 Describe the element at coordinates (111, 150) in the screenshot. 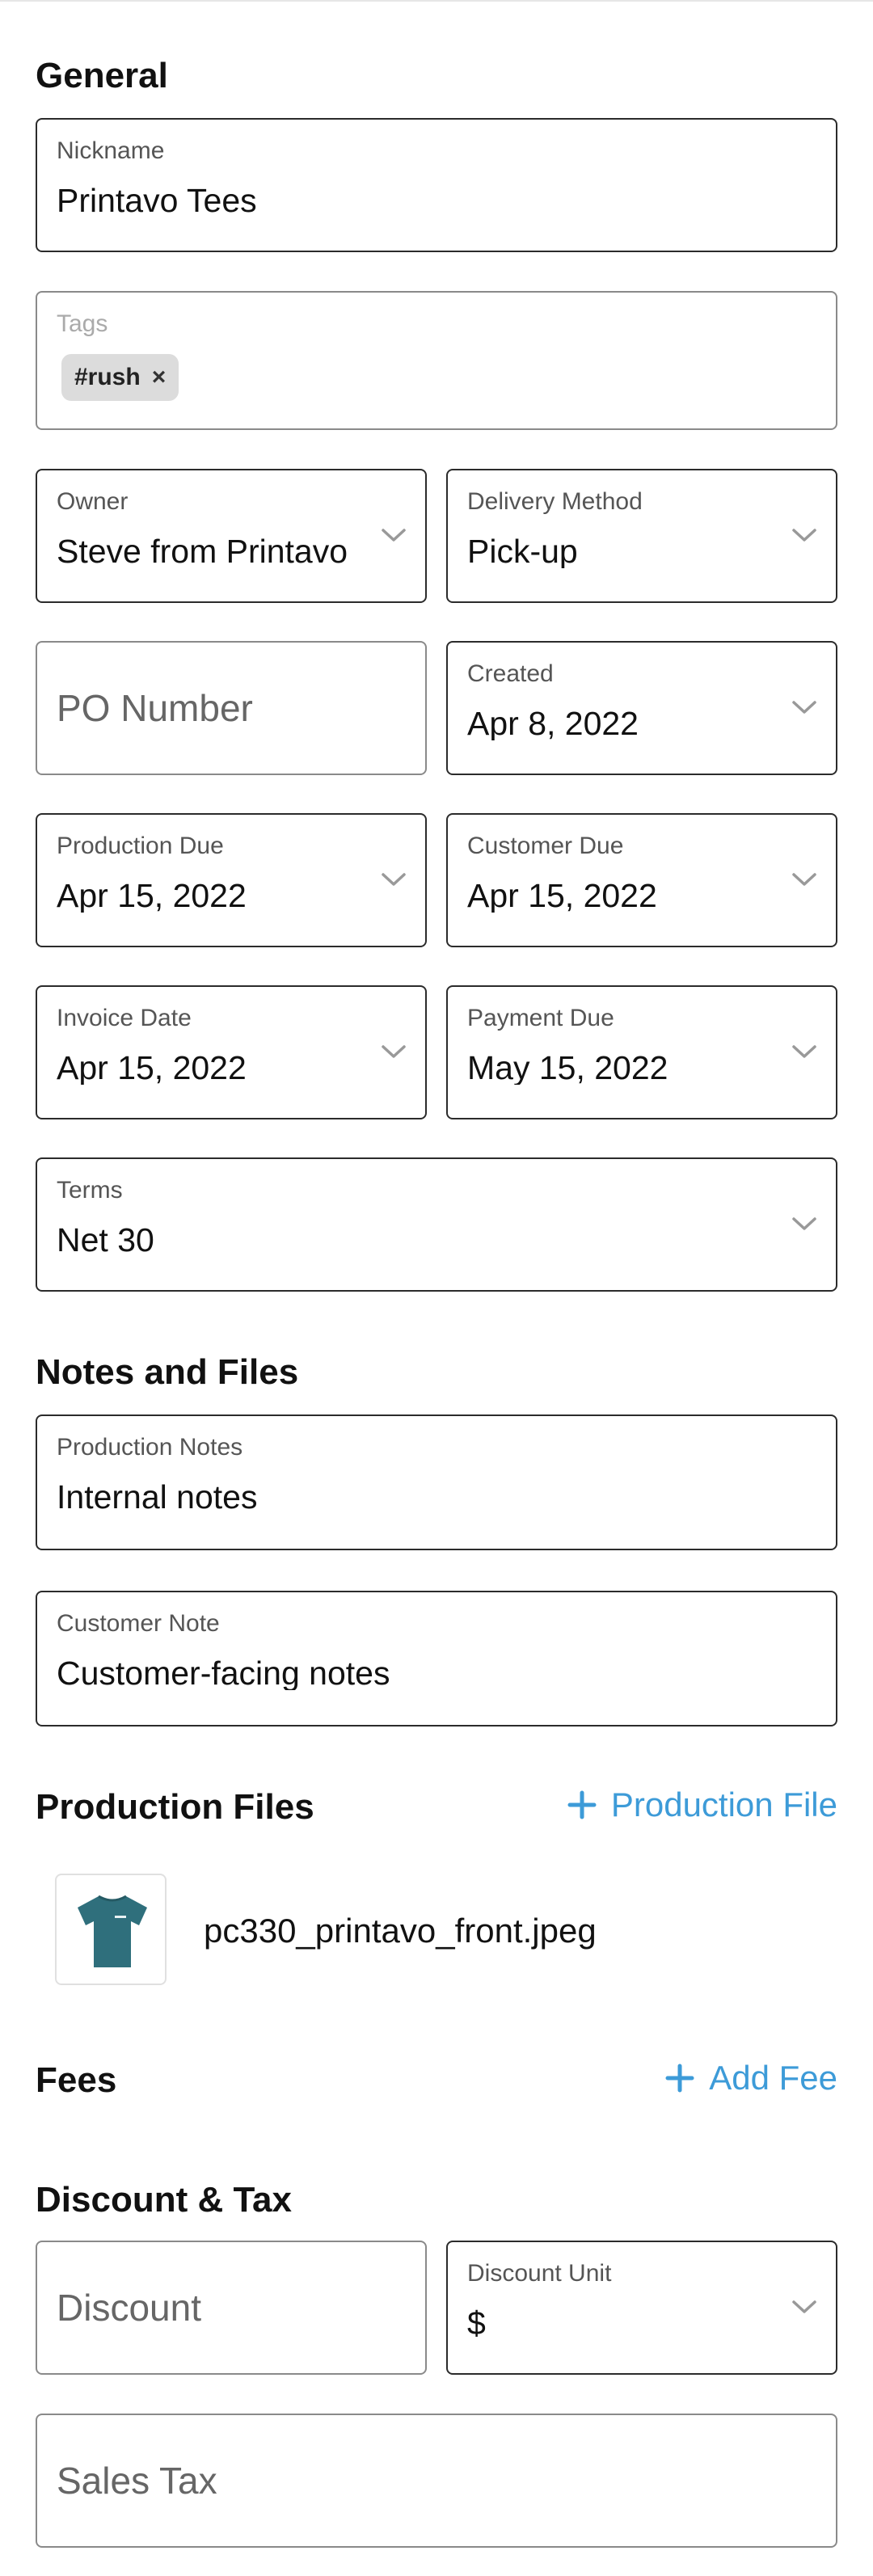

I see `nickname-label: Nickname` at that location.